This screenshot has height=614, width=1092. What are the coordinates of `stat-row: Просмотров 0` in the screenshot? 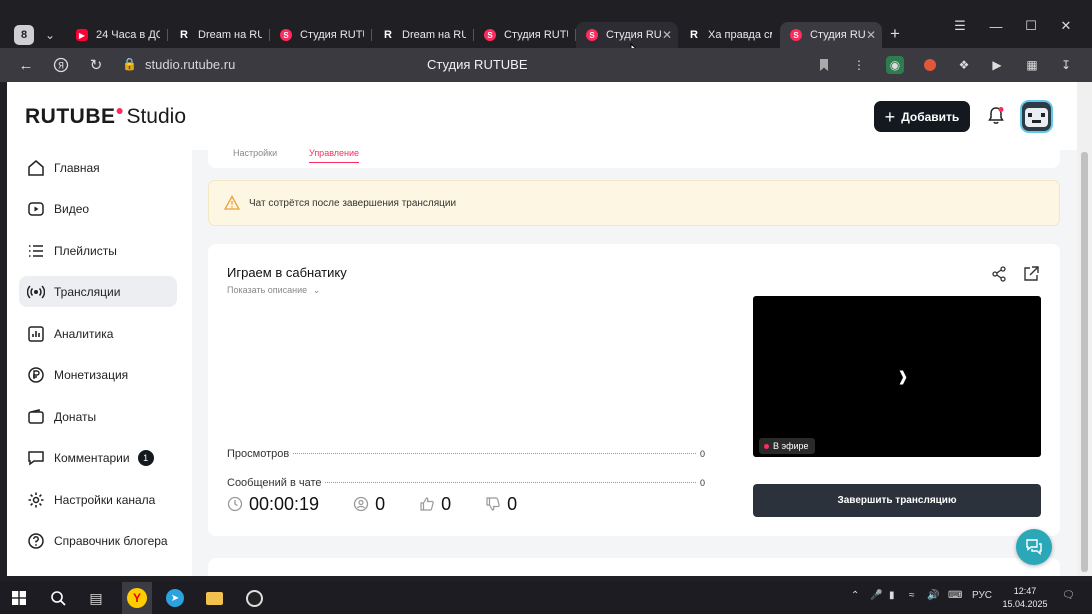 It's located at (466, 454).